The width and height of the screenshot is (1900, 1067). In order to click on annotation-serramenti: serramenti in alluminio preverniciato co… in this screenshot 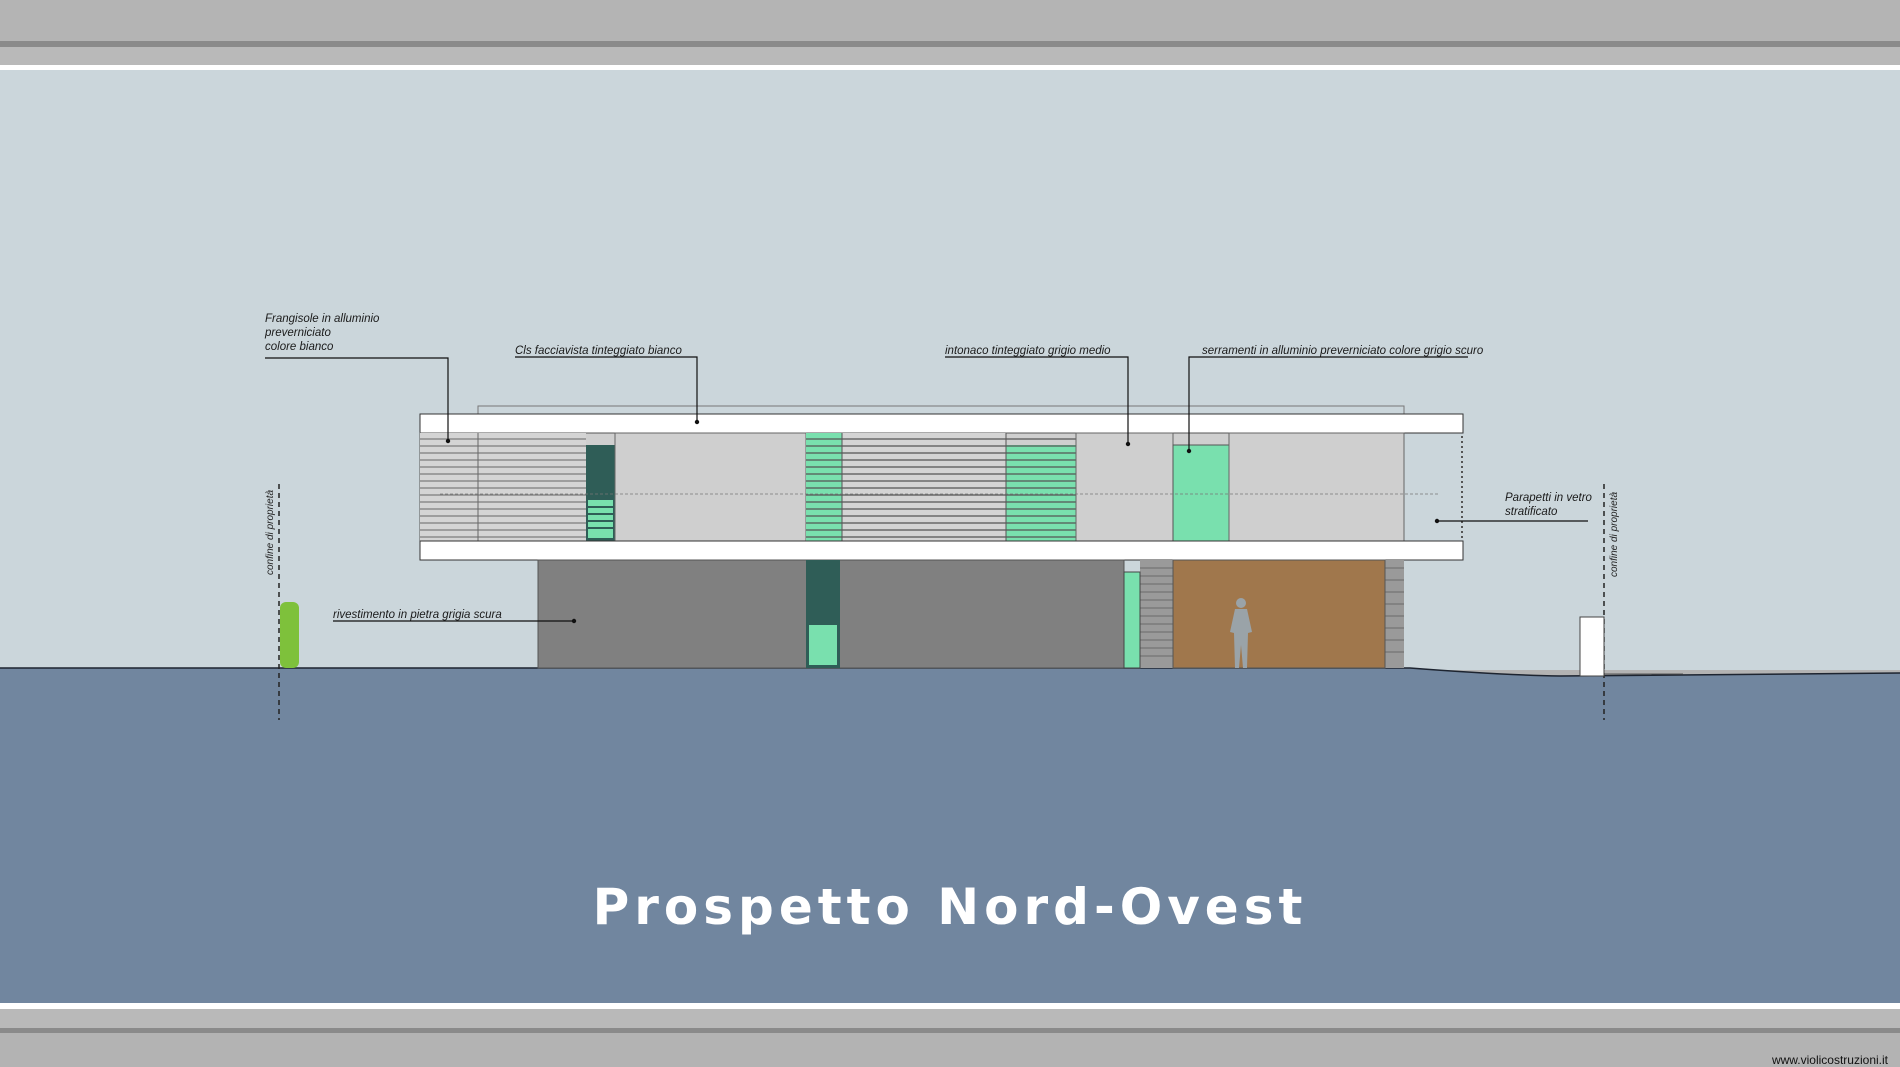, I will do `click(1343, 351)`.